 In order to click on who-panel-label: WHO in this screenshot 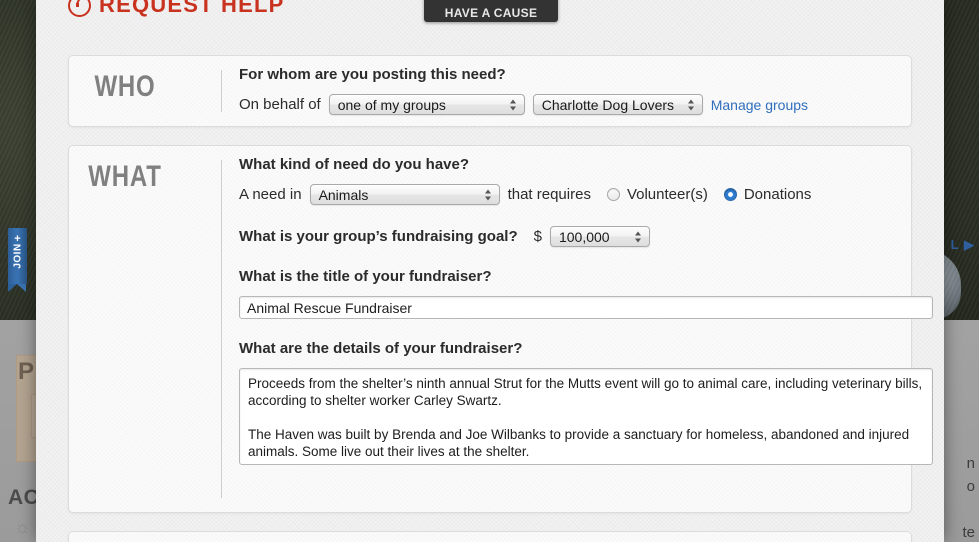, I will do `click(125, 86)`.